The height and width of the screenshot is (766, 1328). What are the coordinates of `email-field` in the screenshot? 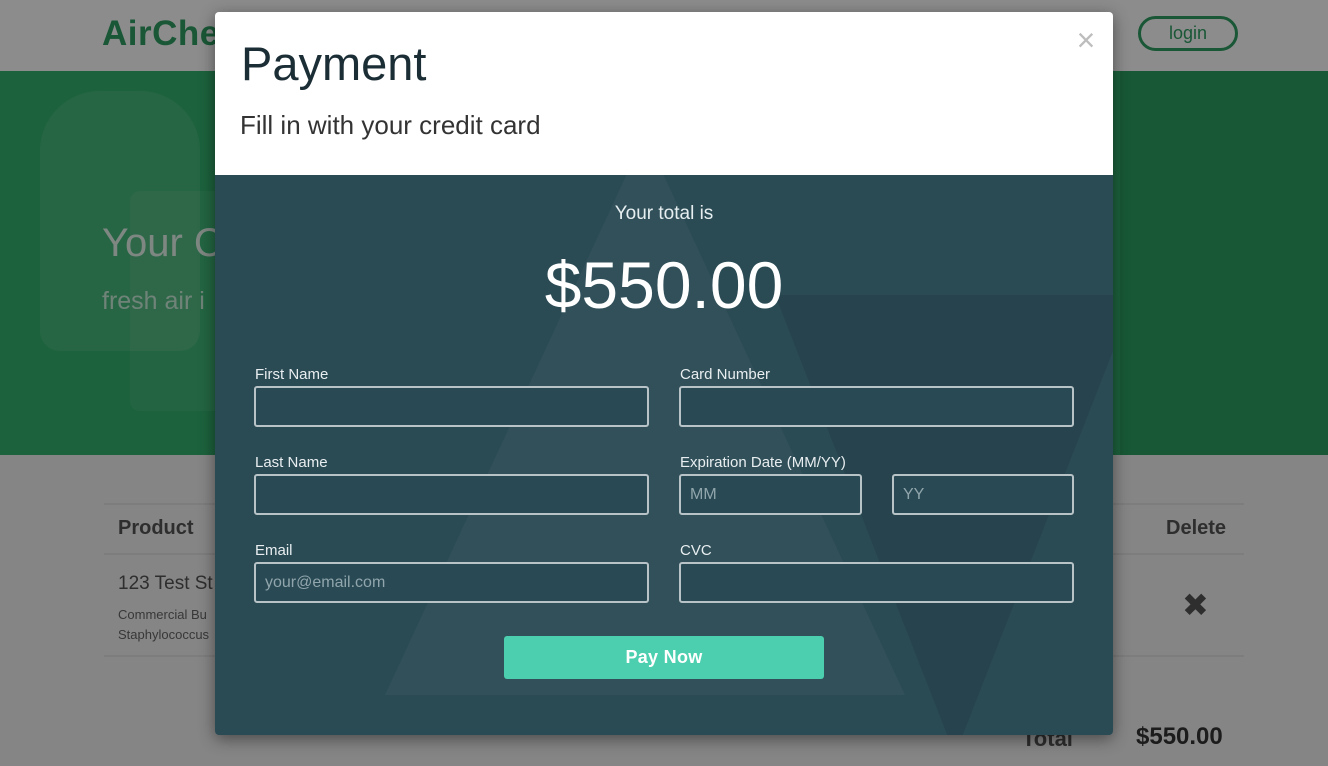 It's located at (451, 582).